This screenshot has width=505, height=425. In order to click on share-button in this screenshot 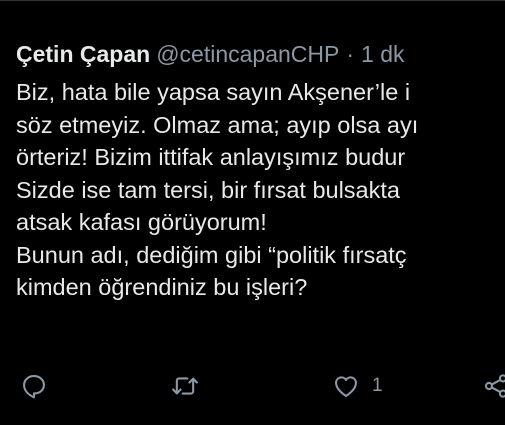, I will do `click(493, 386)`.